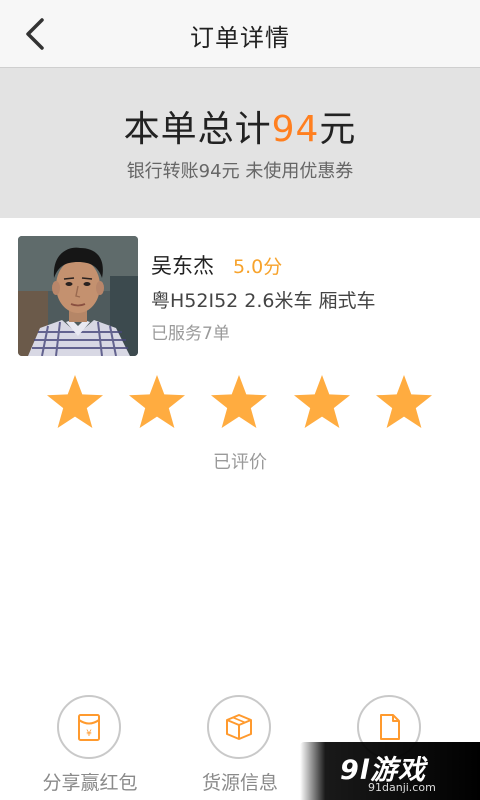  Describe the element at coordinates (78, 296) in the screenshot. I see `driver-avatar` at that location.